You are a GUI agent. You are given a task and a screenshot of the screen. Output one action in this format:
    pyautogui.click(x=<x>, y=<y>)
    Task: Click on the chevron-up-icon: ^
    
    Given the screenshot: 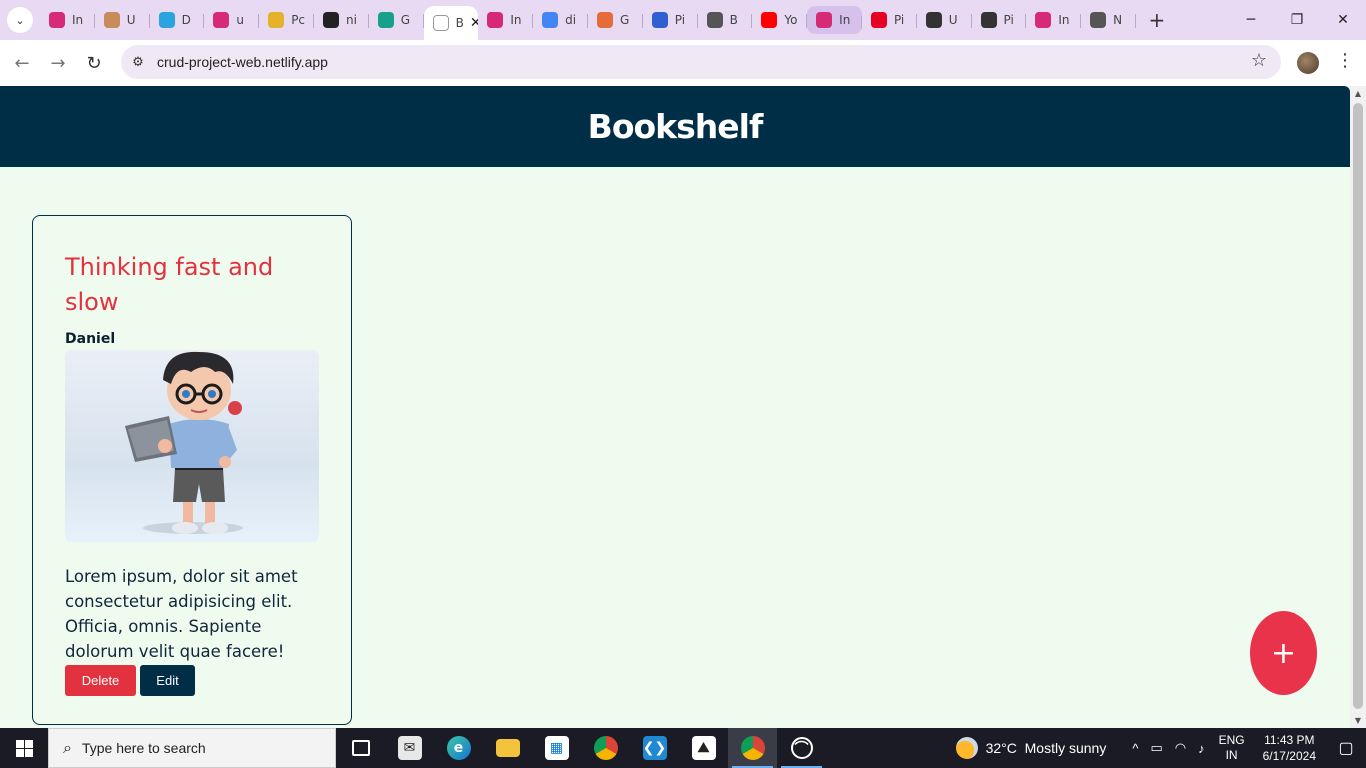 What is the action you would take?
    pyautogui.click(x=1135, y=748)
    